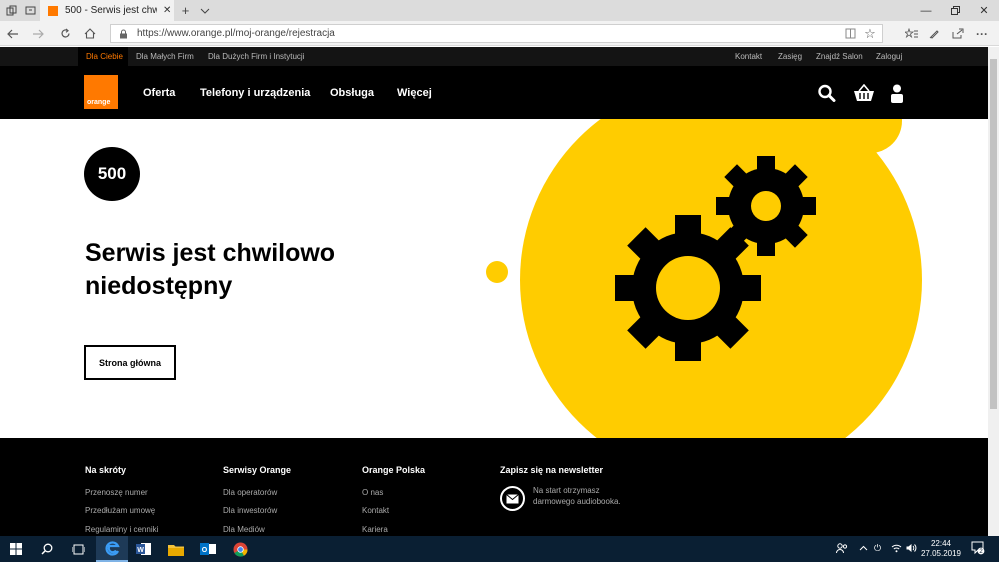 Image resolution: width=999 pixels, height=562 pixels. I want to click on footer-link: Kontakt, so click(375, 510).